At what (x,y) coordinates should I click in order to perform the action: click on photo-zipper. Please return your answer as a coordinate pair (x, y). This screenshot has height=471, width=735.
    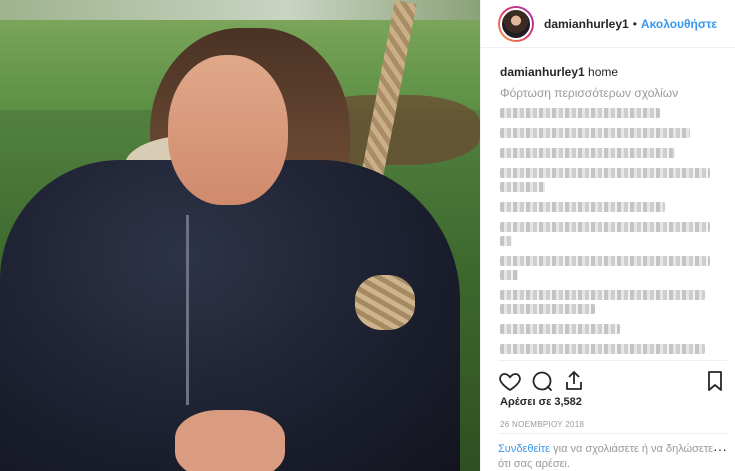
    Looking at the image, I should click on (187, 310).